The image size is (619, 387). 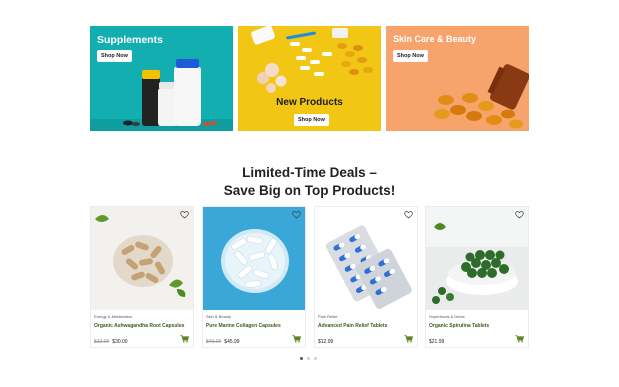 What do you see at coordinates (130, 40) in the screenshot?
I see `banner-title: Supplements` at bounding box center [130, 40].